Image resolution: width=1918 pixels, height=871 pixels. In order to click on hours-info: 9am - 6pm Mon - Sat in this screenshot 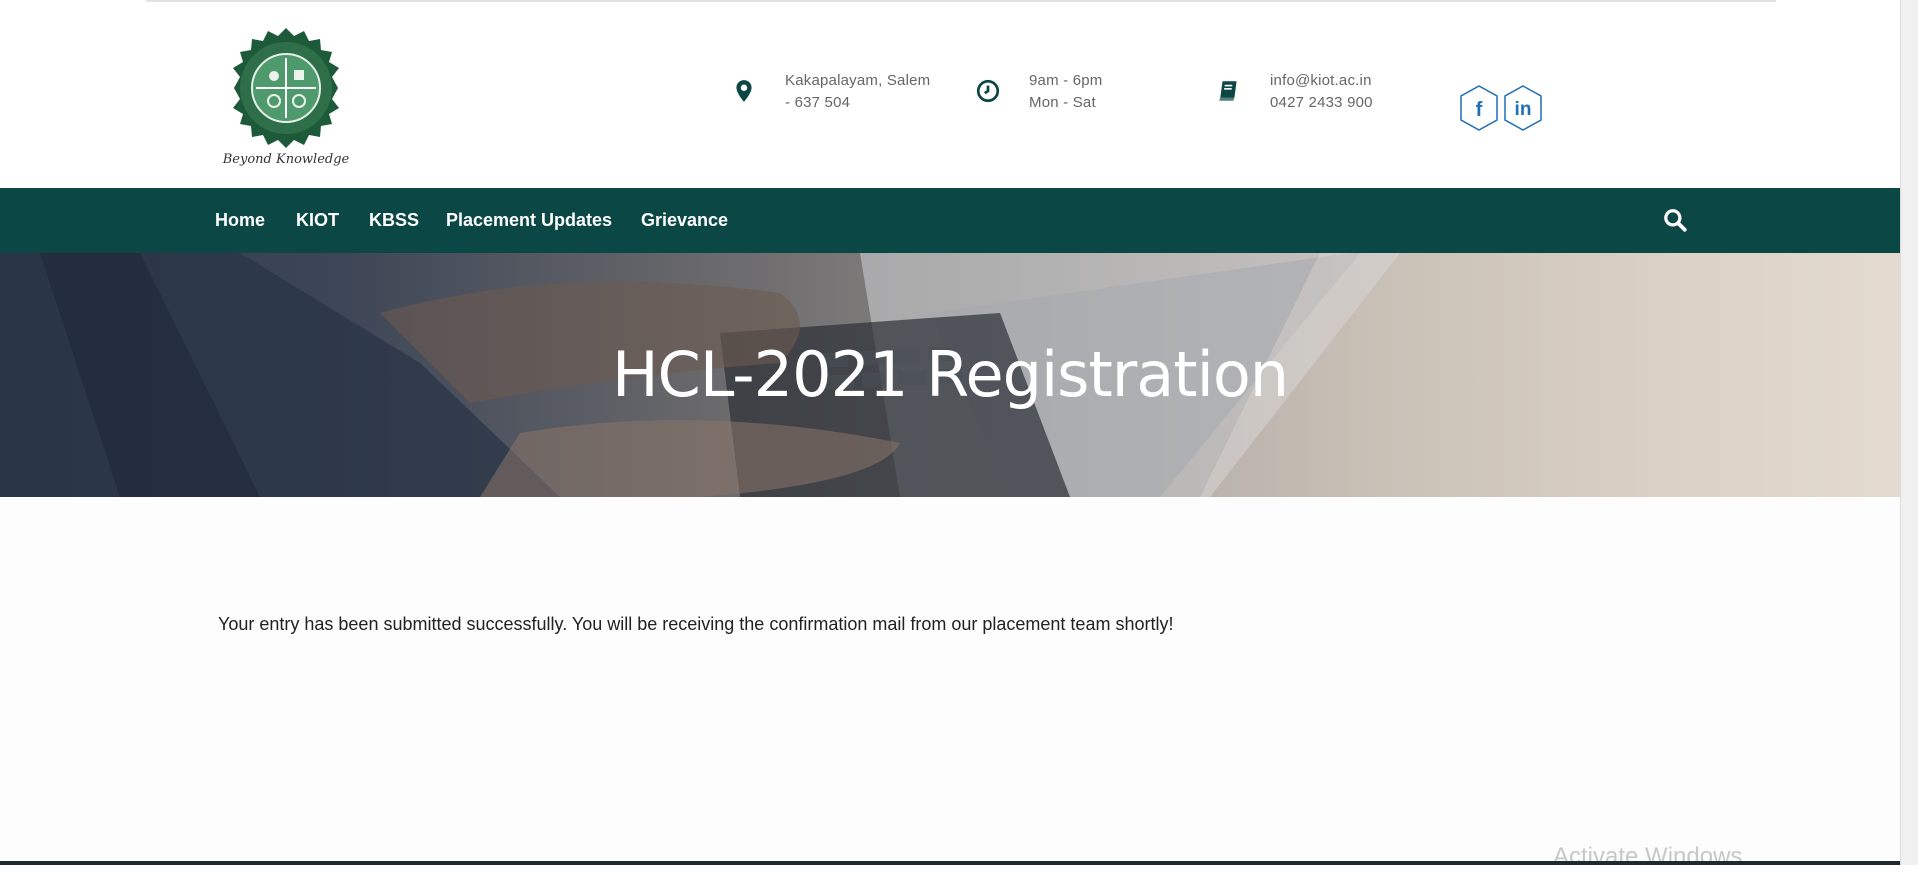, I will do `click(1039, 92)`.